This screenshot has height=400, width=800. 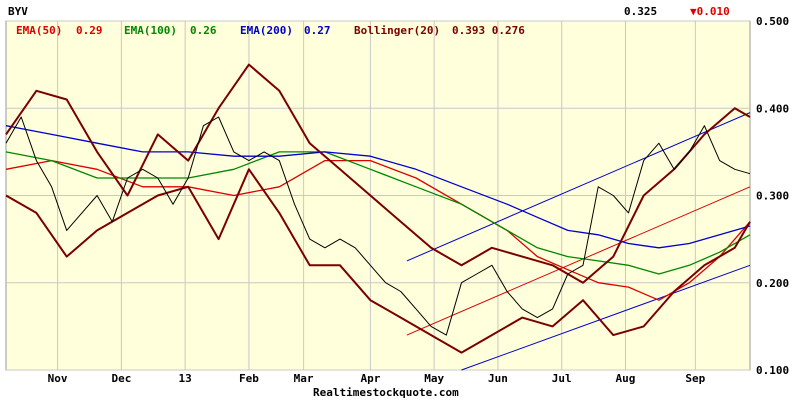 What do you see at coordinates (626, 378) in the screenshot?
I see `x-tick-label: Aug` at bounding box center [626, 378].